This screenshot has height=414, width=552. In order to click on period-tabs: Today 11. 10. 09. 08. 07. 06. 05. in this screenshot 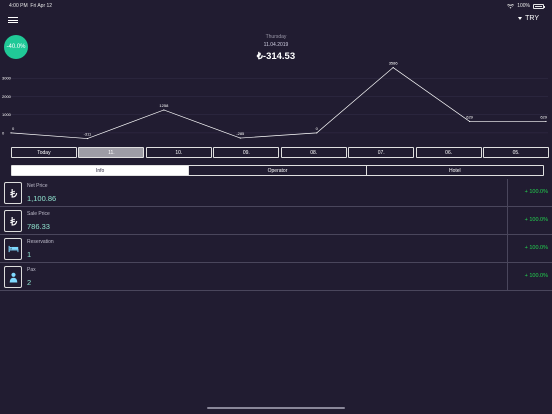, I will do `click(280, 152)`.